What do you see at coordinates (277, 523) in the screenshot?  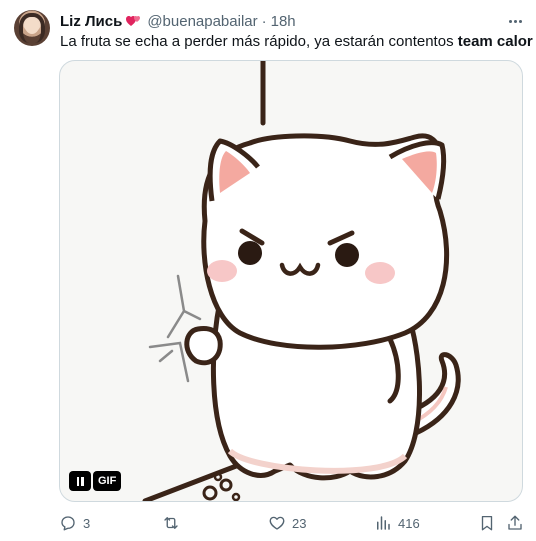 I see `heart-icon` at bounding box center [277, 523].